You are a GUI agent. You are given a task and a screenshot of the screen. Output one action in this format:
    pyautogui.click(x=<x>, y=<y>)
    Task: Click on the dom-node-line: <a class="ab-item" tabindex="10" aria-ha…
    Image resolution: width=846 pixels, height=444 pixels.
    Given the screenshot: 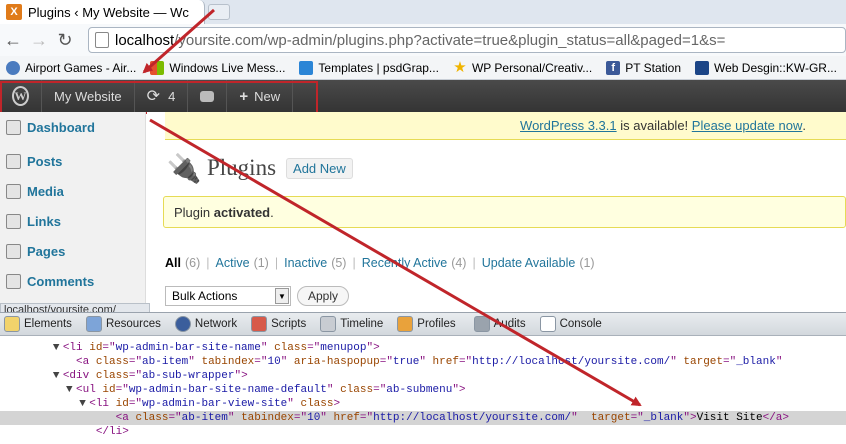 What is the action you would take?
    pyautogui.click(x=423, y=362)
    